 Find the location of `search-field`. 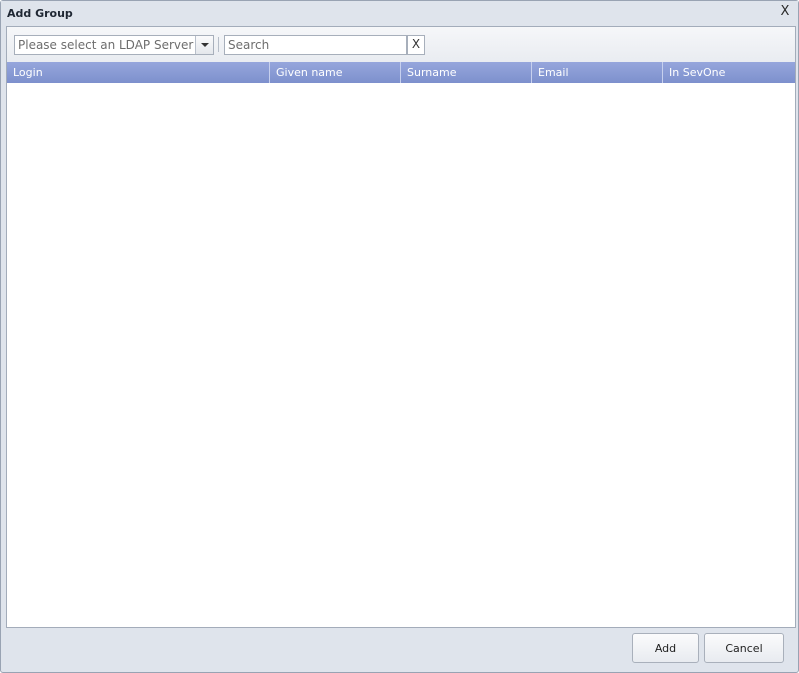

search-field is located at coordinates (315, 45).